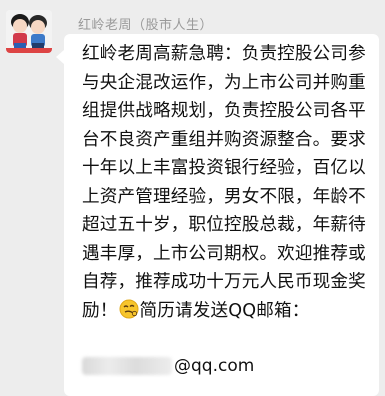 This screenshot has width=385, height=396. I want to click on avatar-image, so click(29, 31).